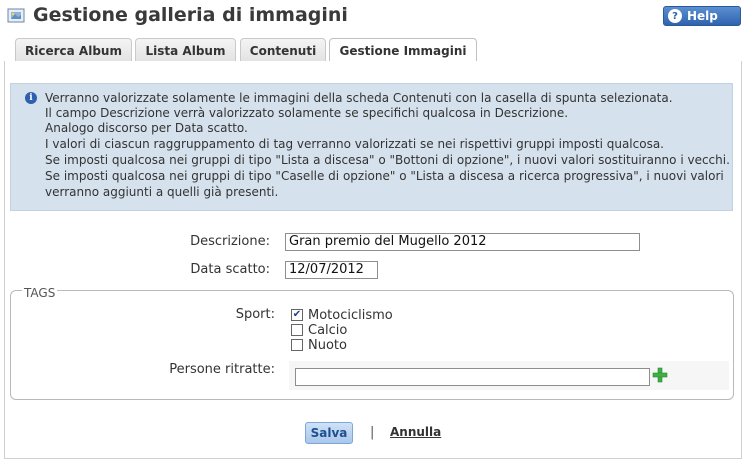  Describe the element at coordinates (185, 50) in the screenshot. I see `tab-lista-album: Lista Album` at that location.